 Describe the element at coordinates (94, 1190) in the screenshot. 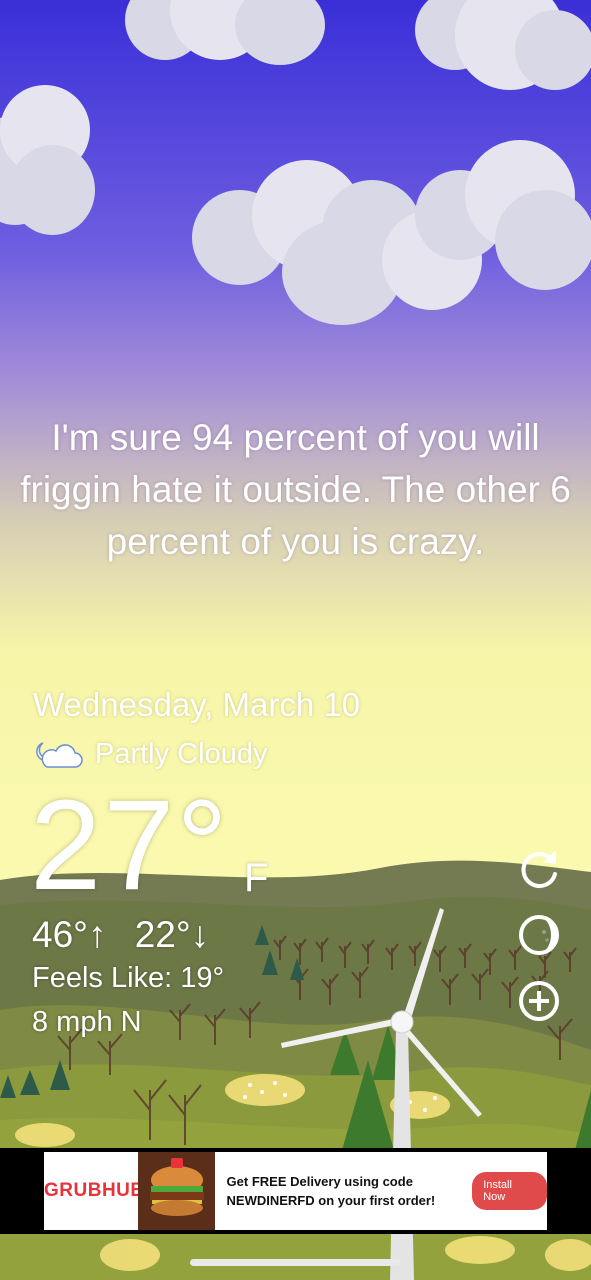

I see `grubhub-logo: GRUBHUB` at that location.